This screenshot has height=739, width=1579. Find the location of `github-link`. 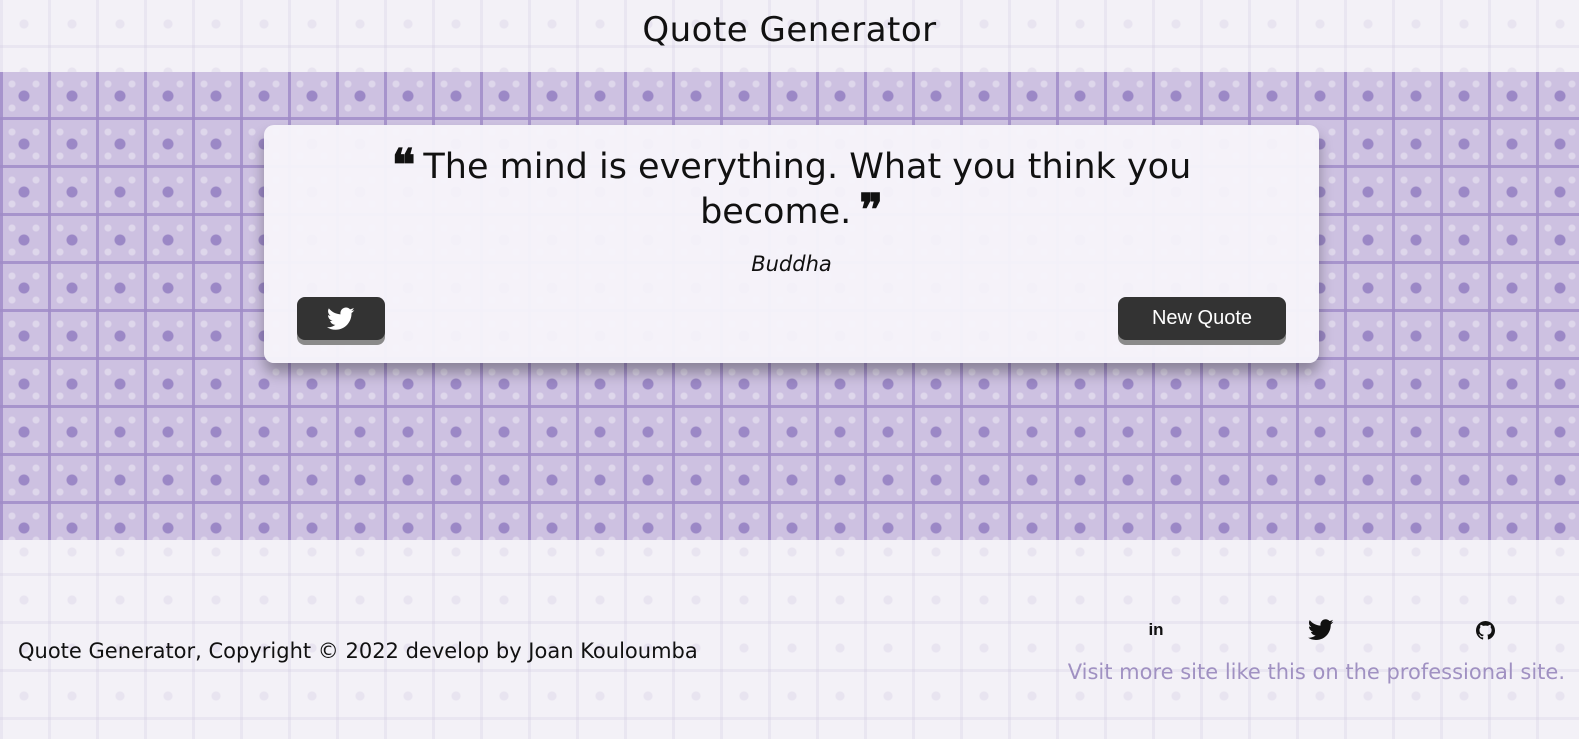

github-link is located at coordinates (1485, 630).